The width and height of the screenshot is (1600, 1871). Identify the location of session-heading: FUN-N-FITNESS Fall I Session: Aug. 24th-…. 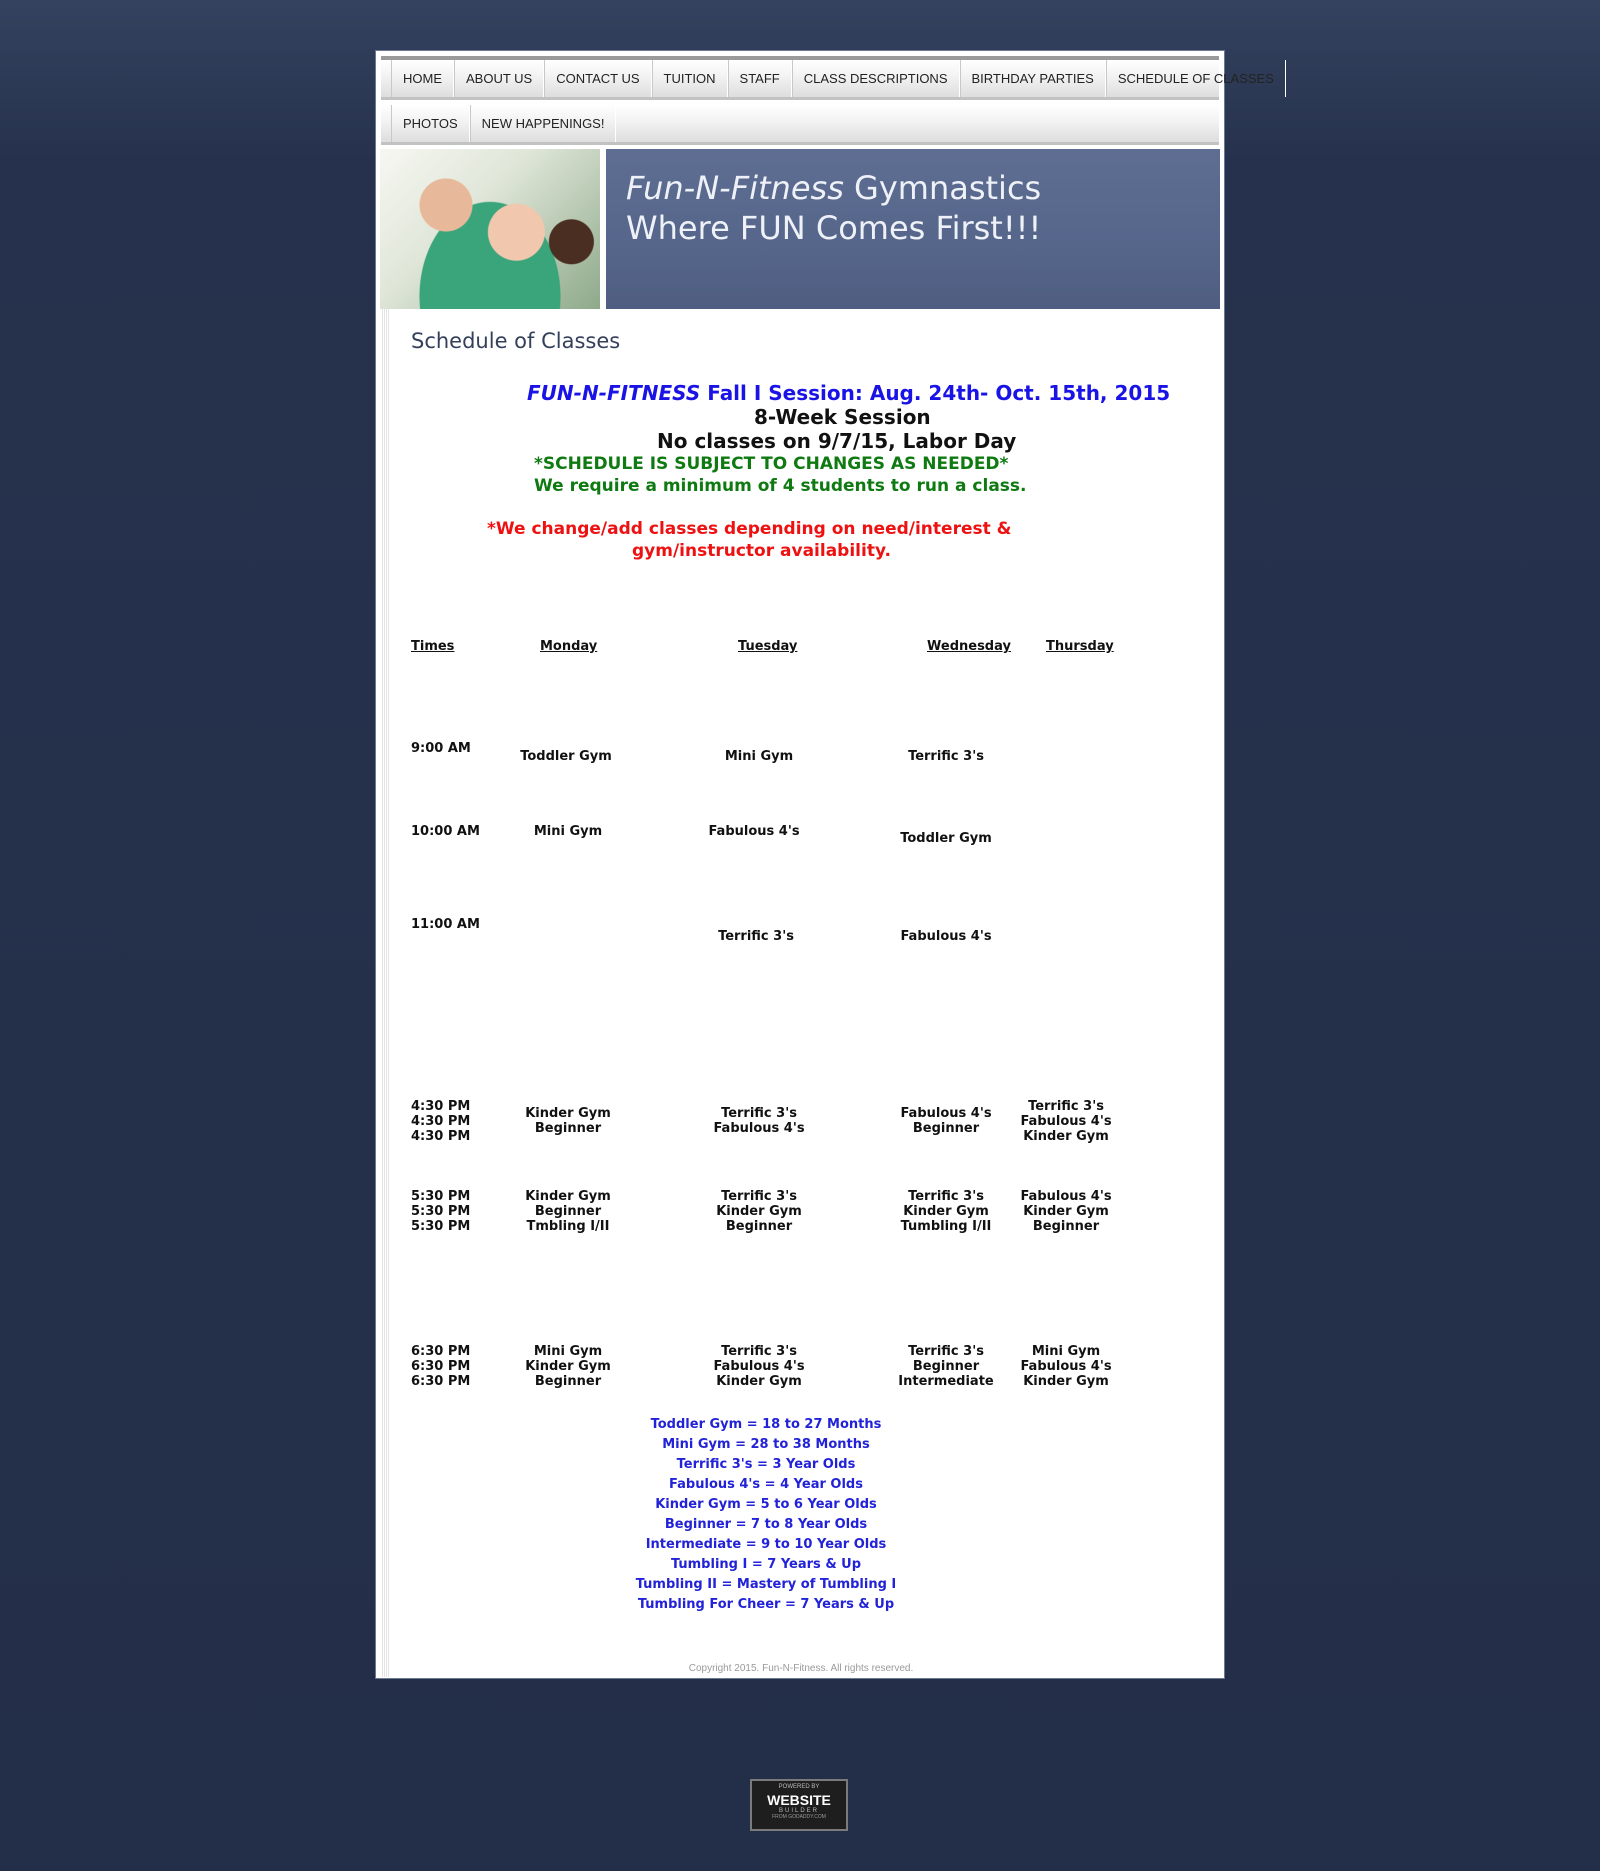
(848, 393).